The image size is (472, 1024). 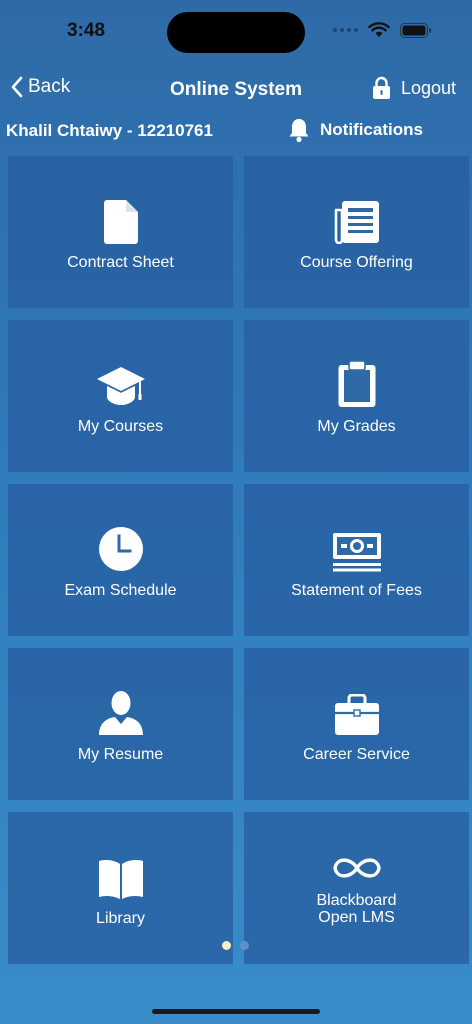 What do you see at coordinates (120, 879) in the screenshot?
I see `book-icon` at bounding box center [120, 879].